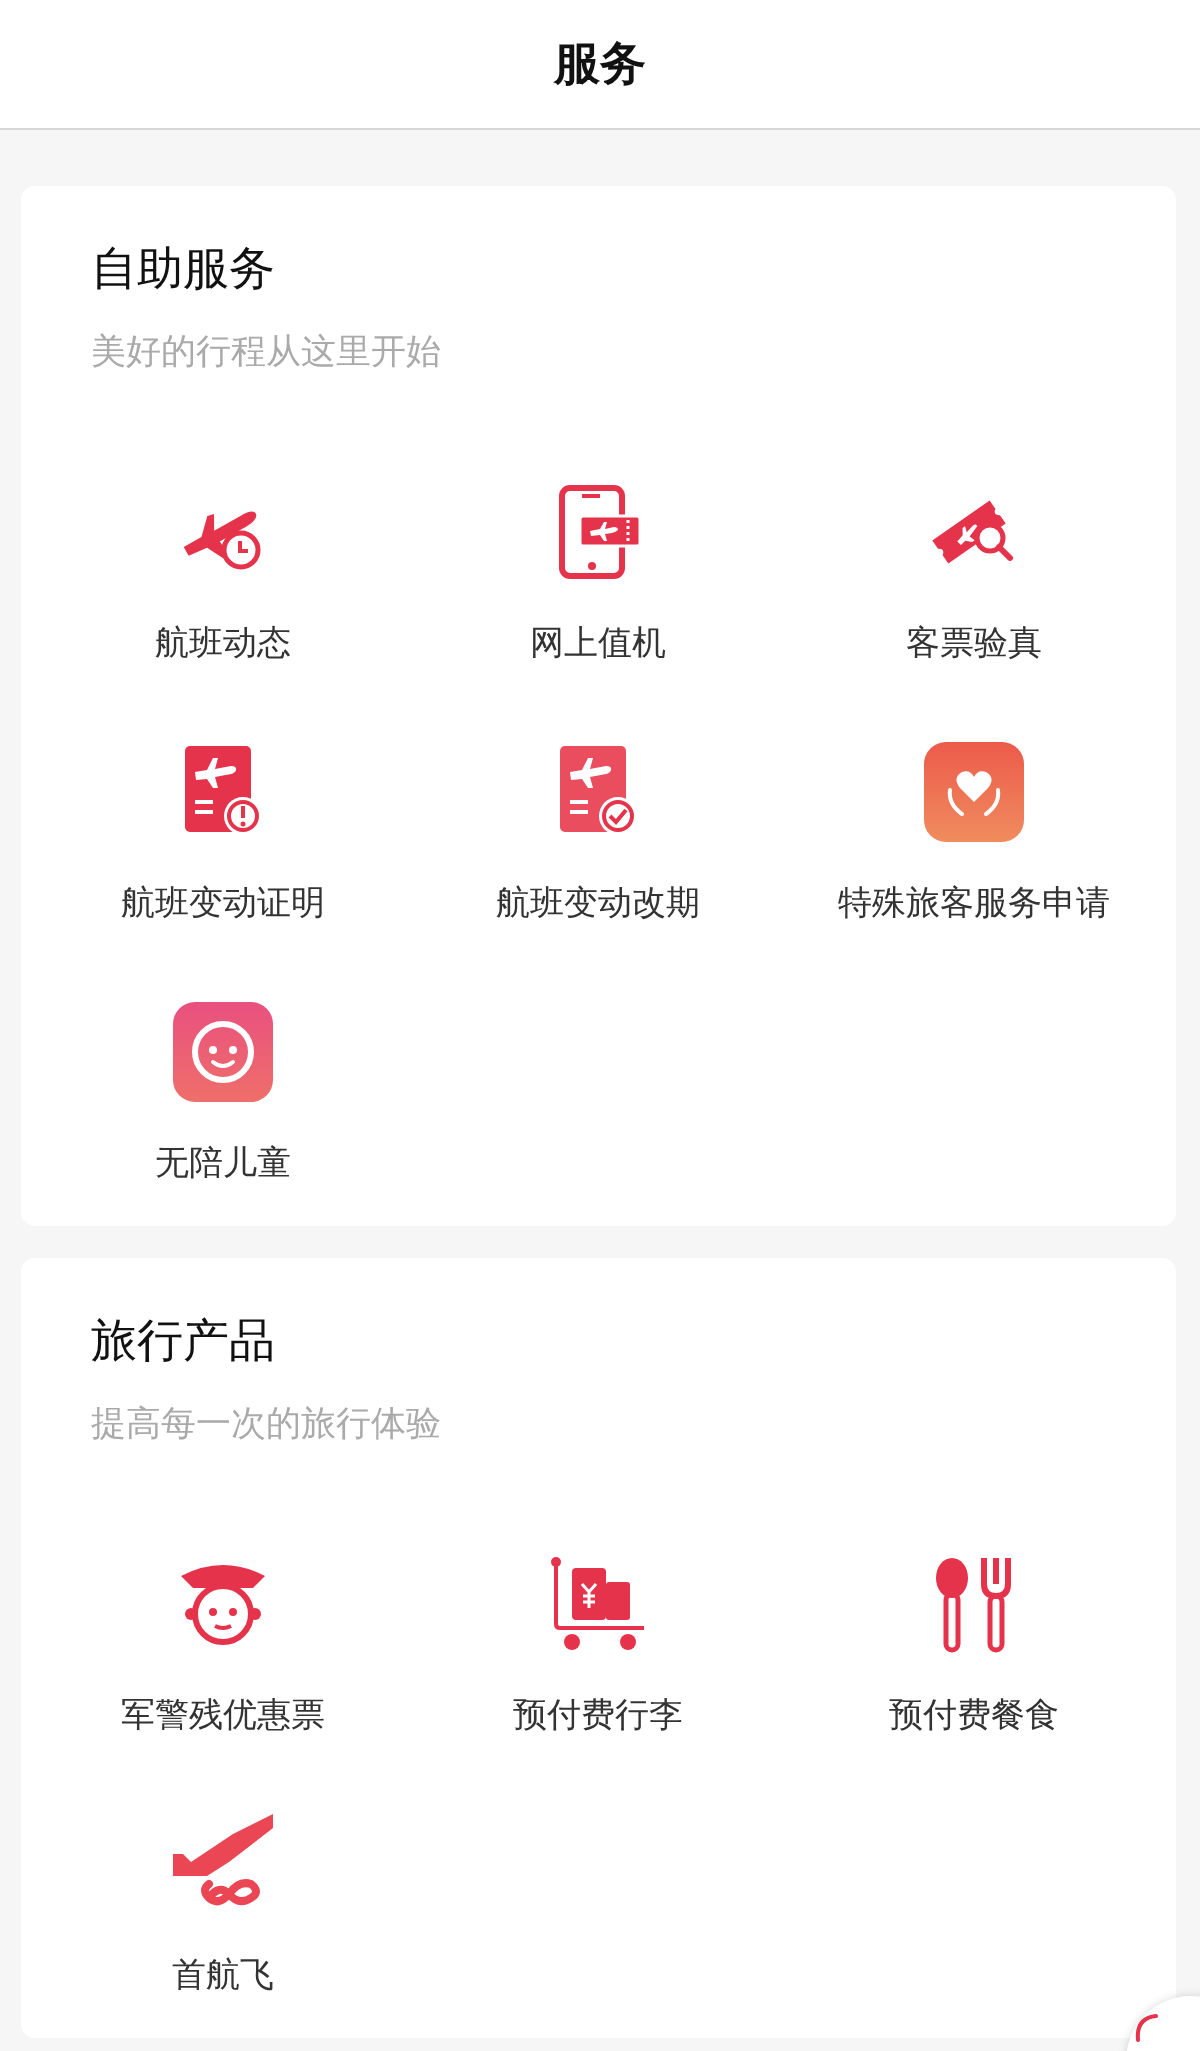 The width and height of the screenshot is (1200, 2051). Describe the element at coordinates (183, 1340) in the screenshot. I see `section-title: 旅行产品` at that location.